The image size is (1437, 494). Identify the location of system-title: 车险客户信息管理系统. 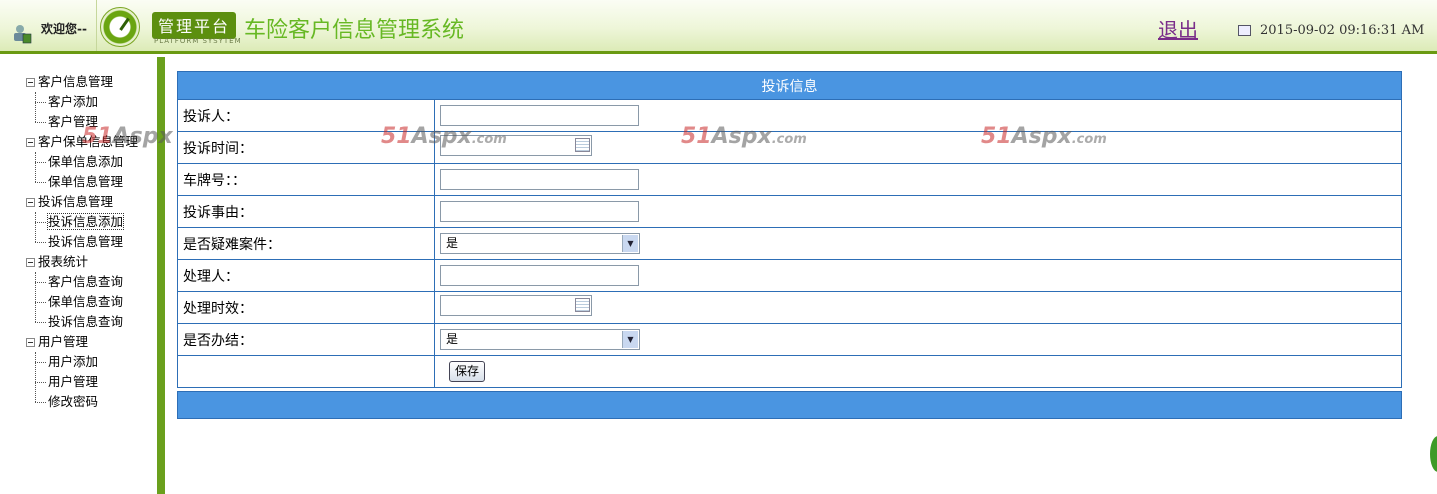
(354, 30).